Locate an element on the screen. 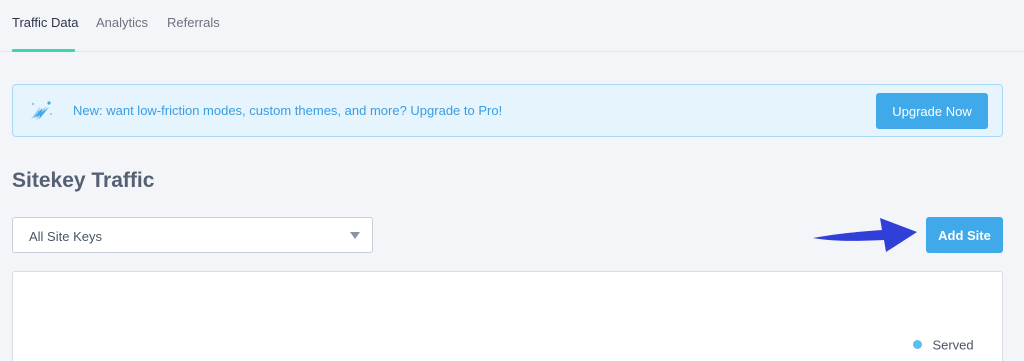 Image resolution: width=1024 pixels, height=361 pixels. lightning-bolt-icon is located at coordinates (41, 111).